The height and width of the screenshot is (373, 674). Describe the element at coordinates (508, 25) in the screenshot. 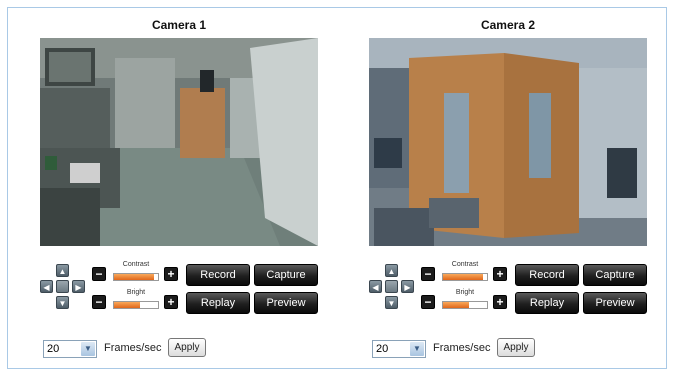

I see `camera-title: Camera 2` at that location.